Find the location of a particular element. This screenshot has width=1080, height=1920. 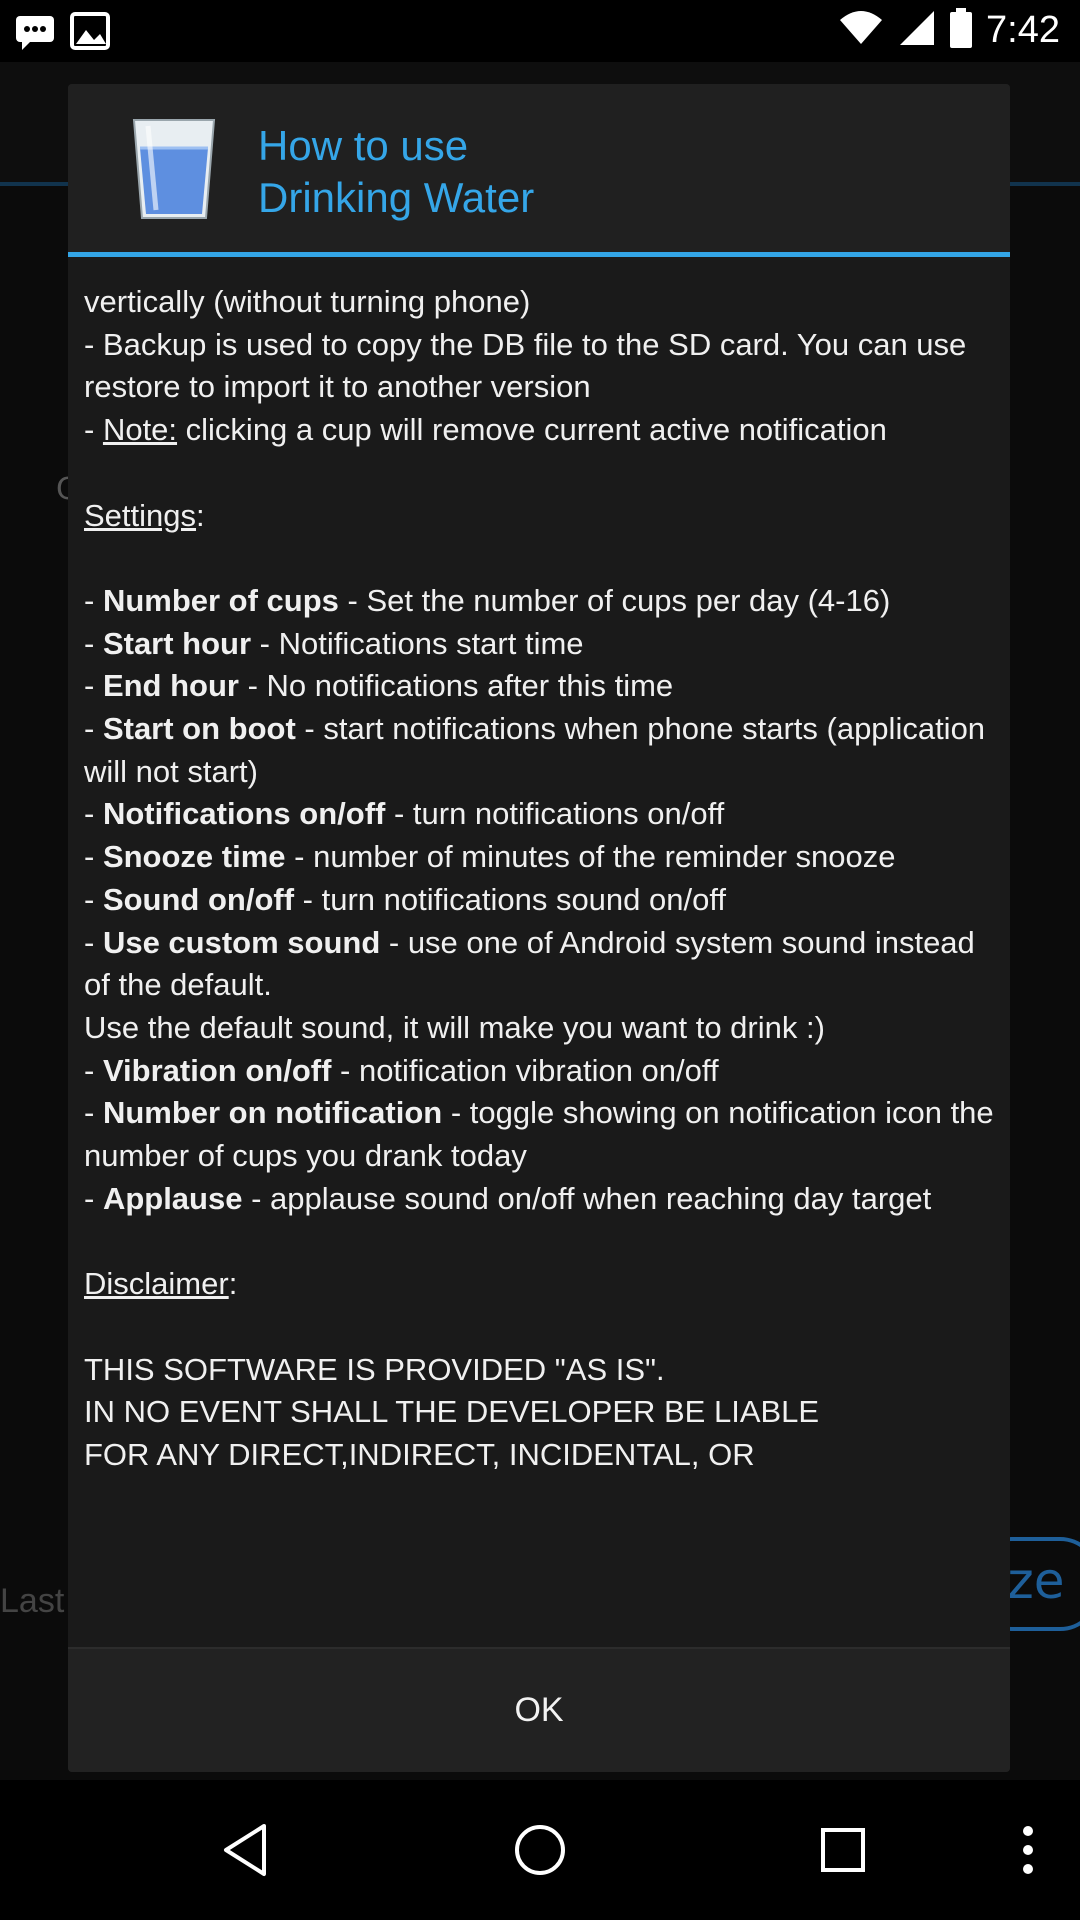

recents-icon is located at coordinates (843, 1850).